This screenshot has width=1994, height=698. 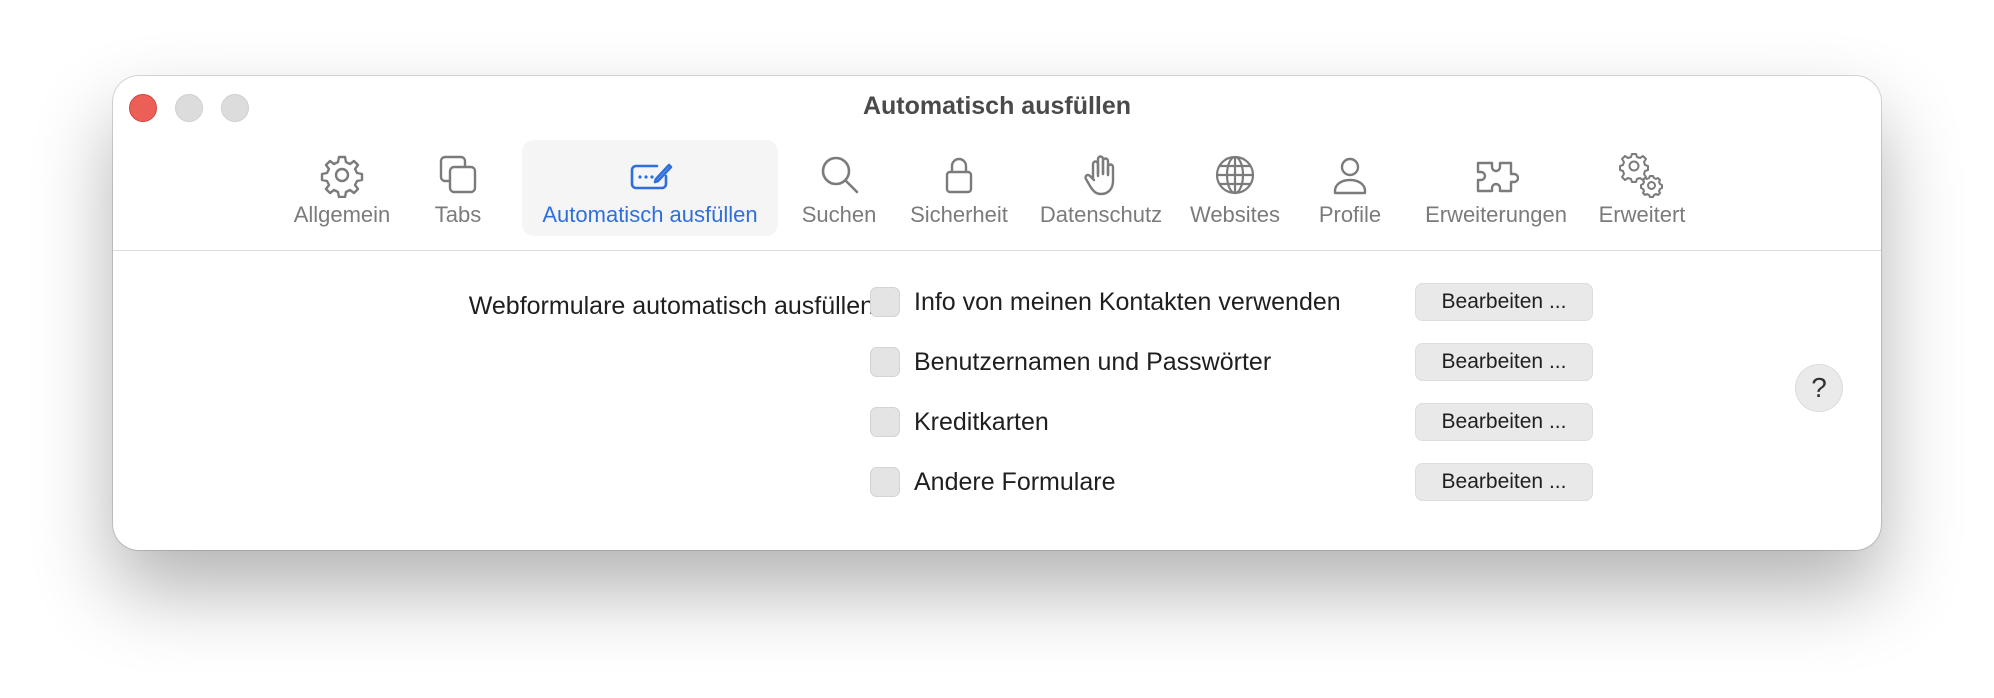 I want to click on gears-icon, so click(x=1642, y=175).